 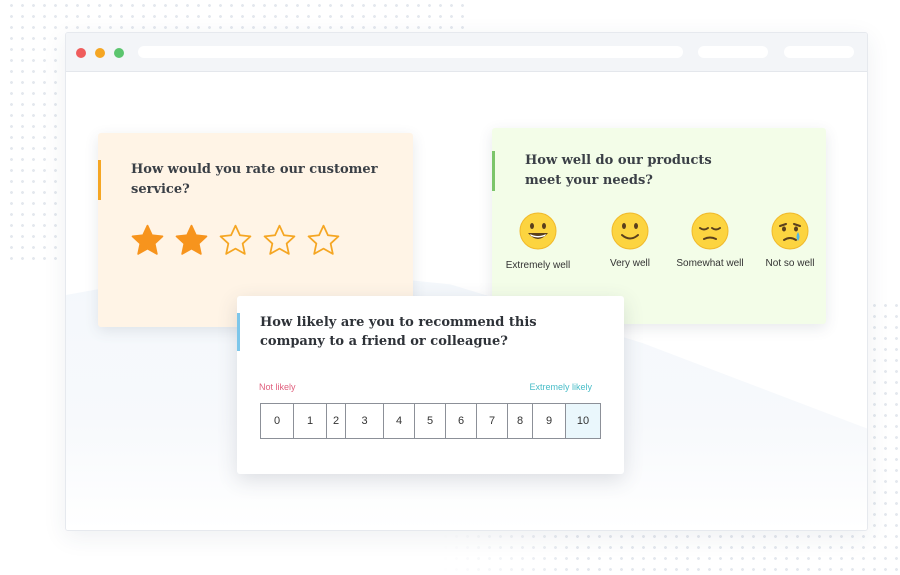 I want to click on option-somewhat-well: Somewhat well, so click(x=710, y=240).